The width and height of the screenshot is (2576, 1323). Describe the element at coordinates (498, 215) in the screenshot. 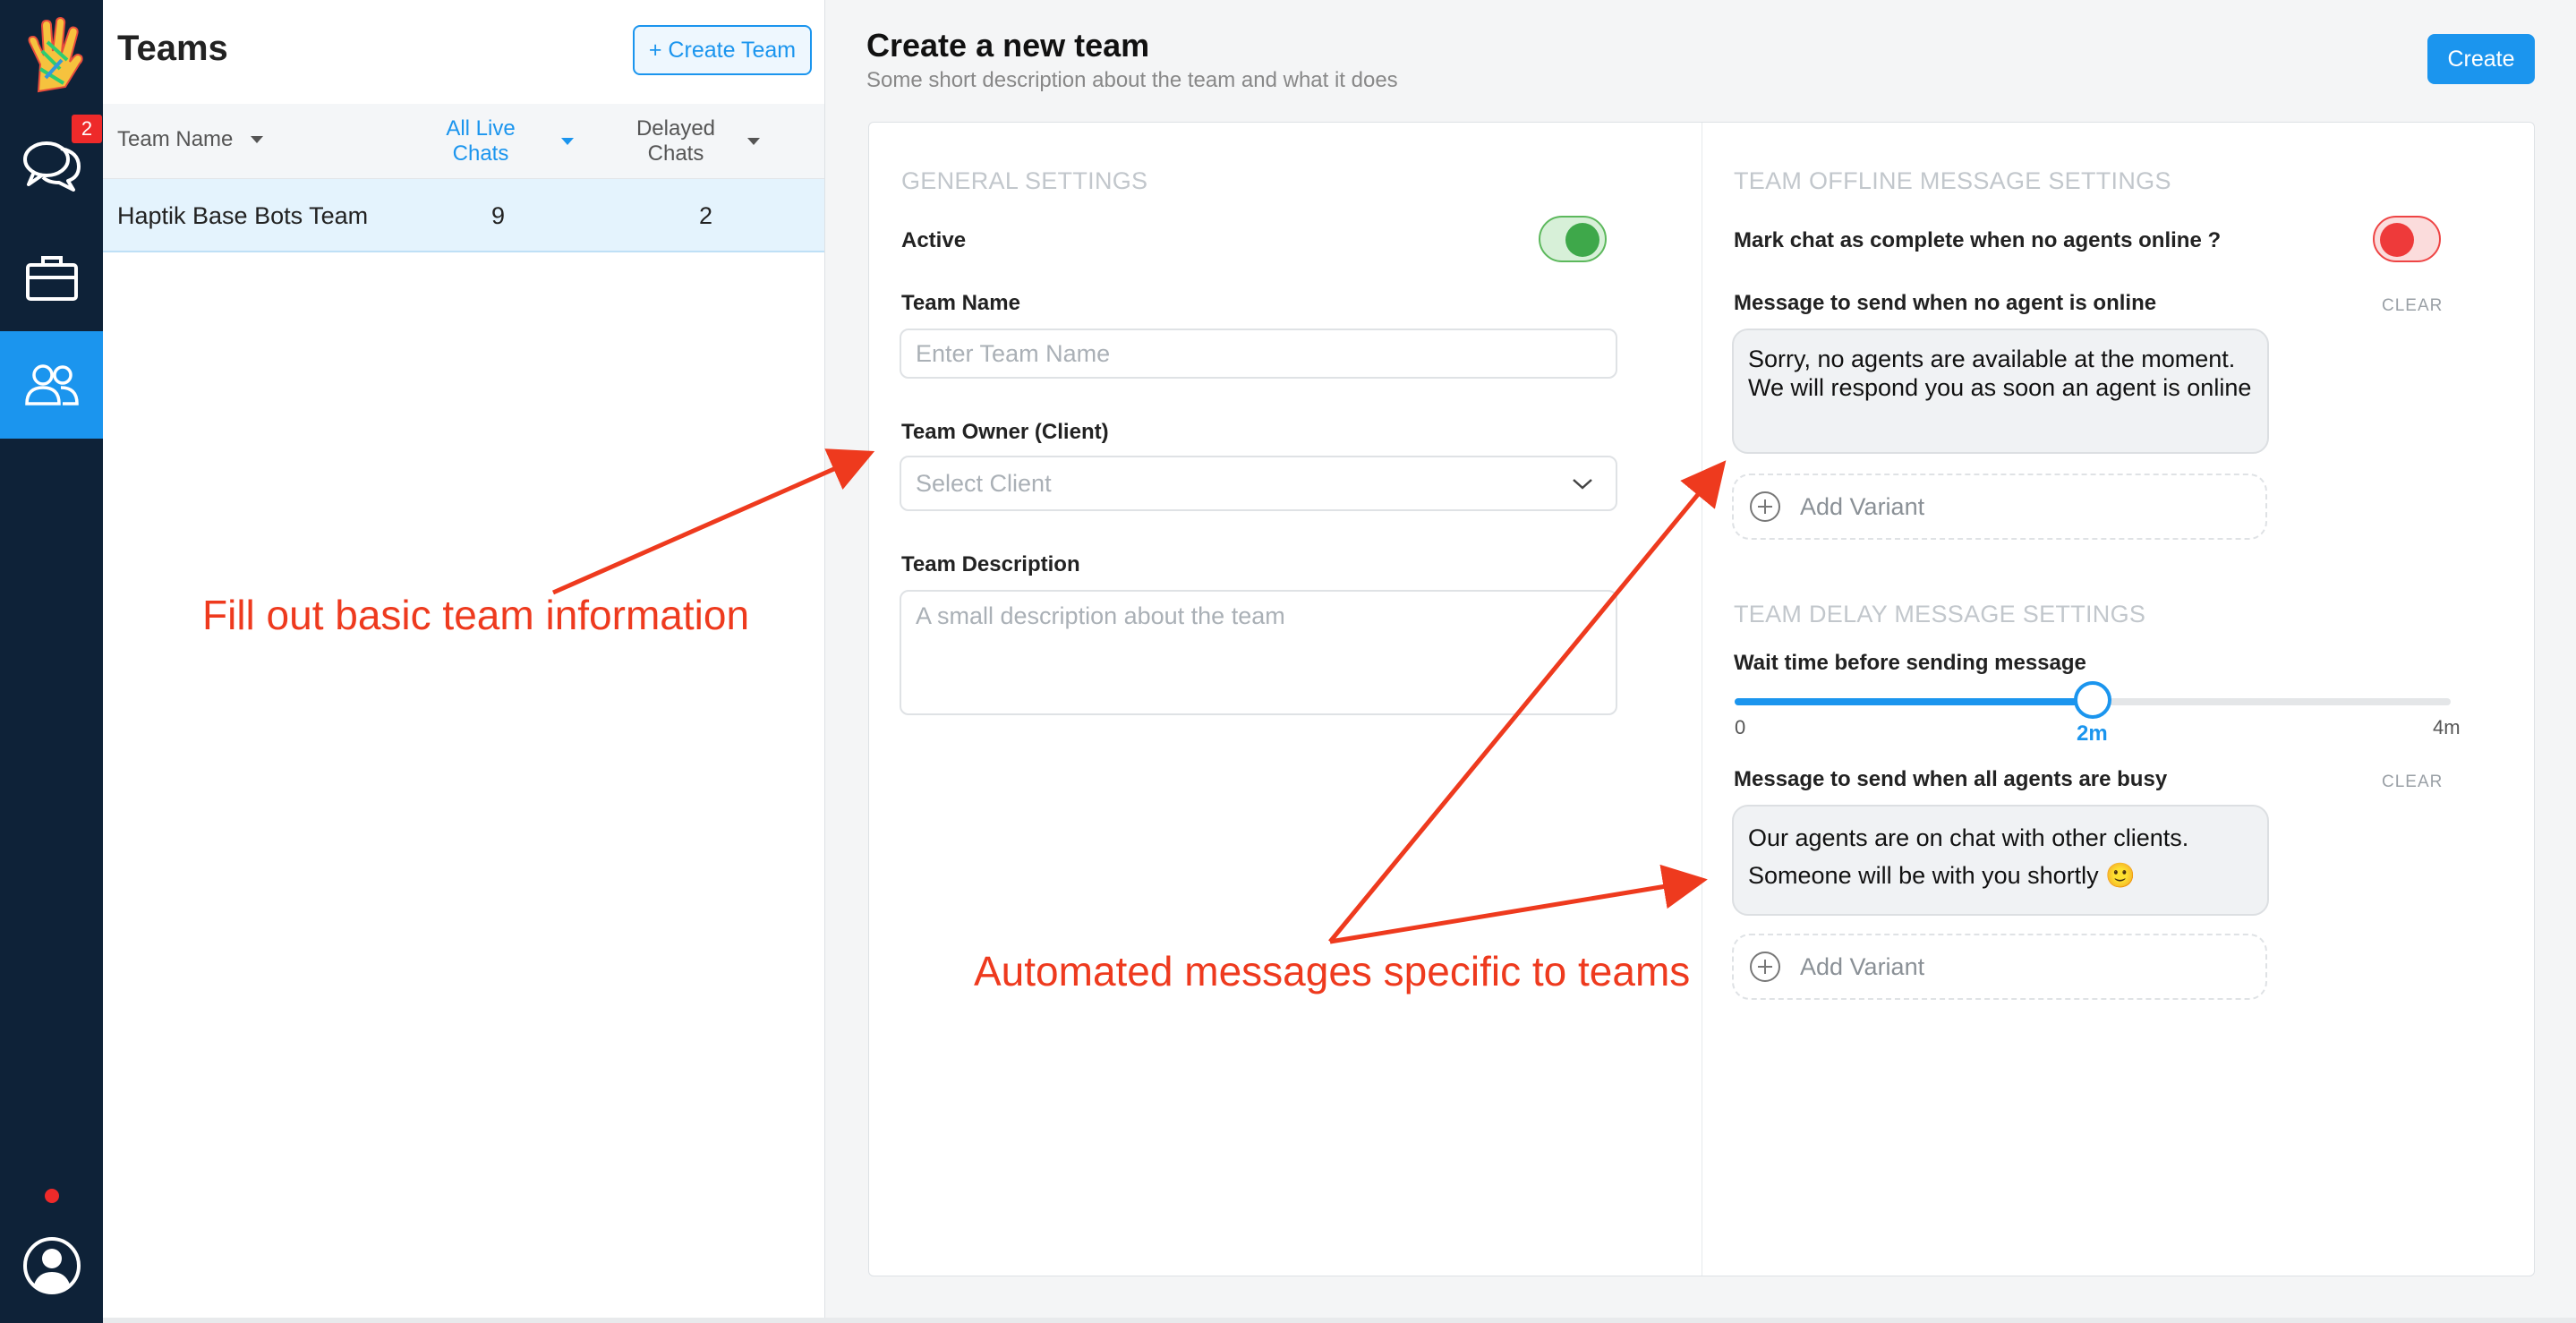

I see `live-chats-cell: 9` at that location.